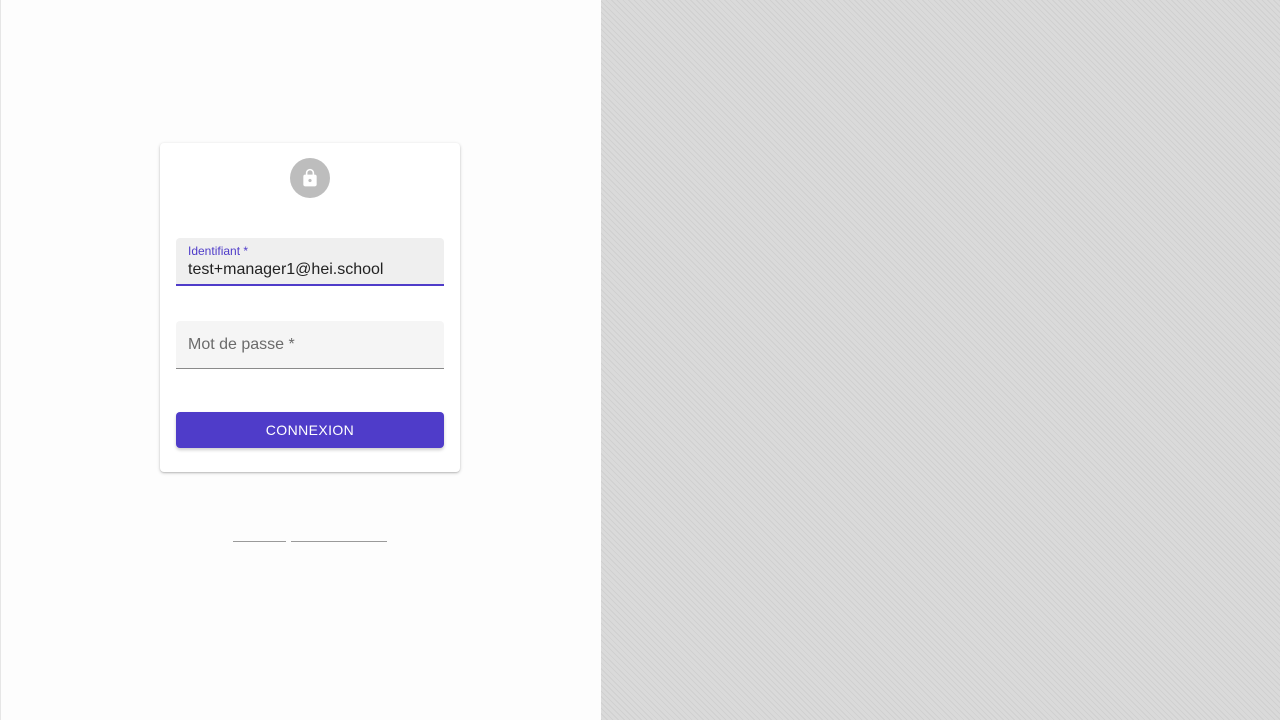  I want to click on login-button: CONNEXION, so click(310, 430).